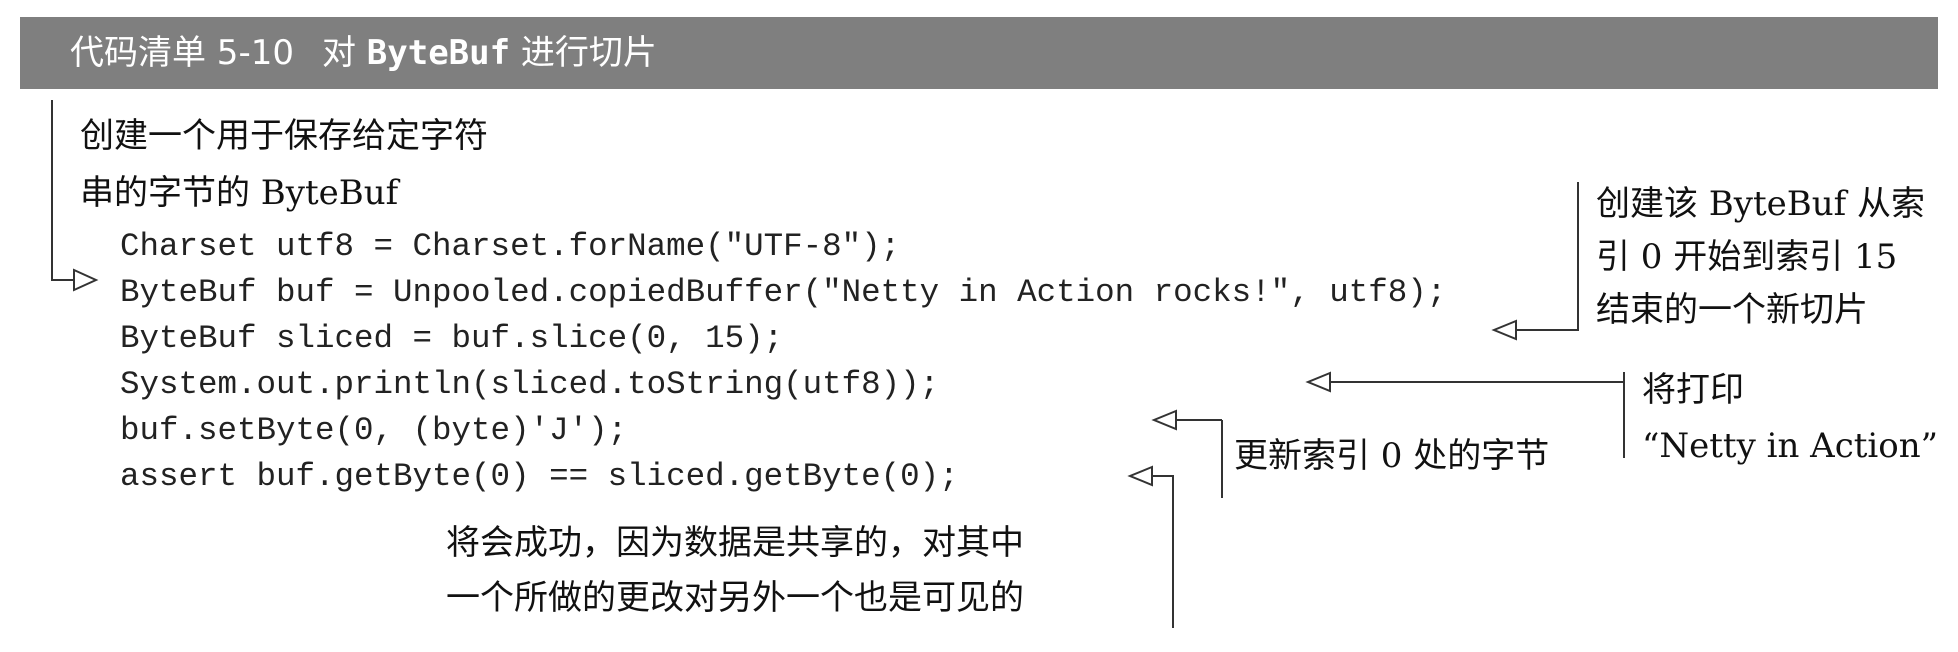 The height and width of the screenshot is (652, 1958). Describe the element at coordinates (1504, 330) in the screenshot. I see `arrowhead-create-slice` at that location.